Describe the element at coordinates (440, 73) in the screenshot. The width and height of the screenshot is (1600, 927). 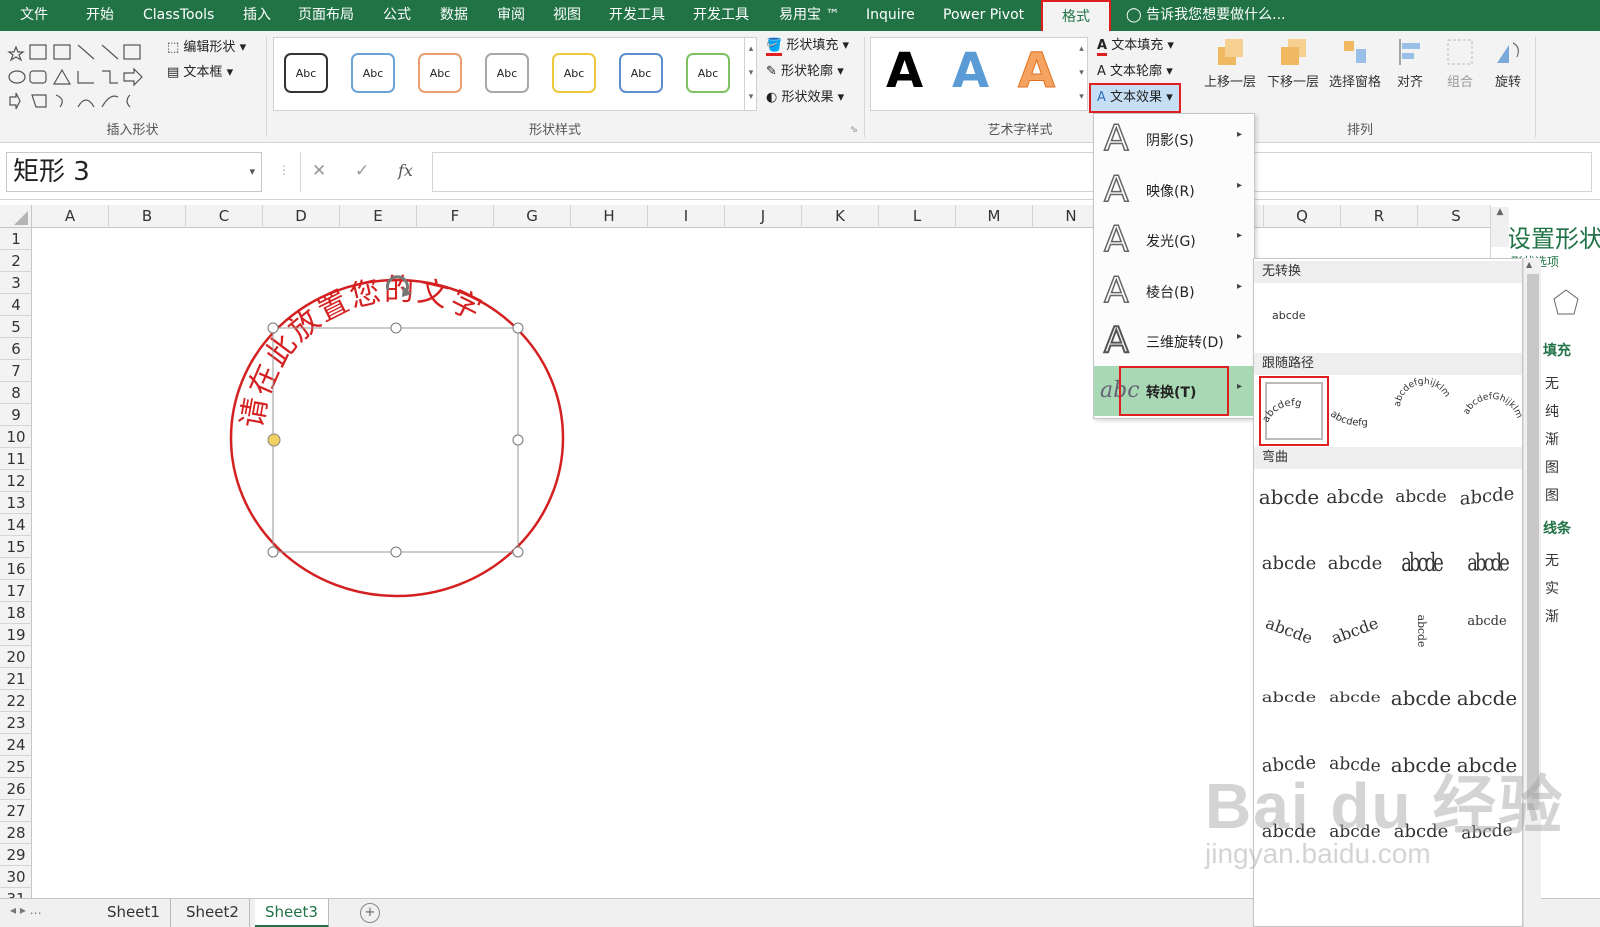
I see `shape-style-3: Abc` at that location.